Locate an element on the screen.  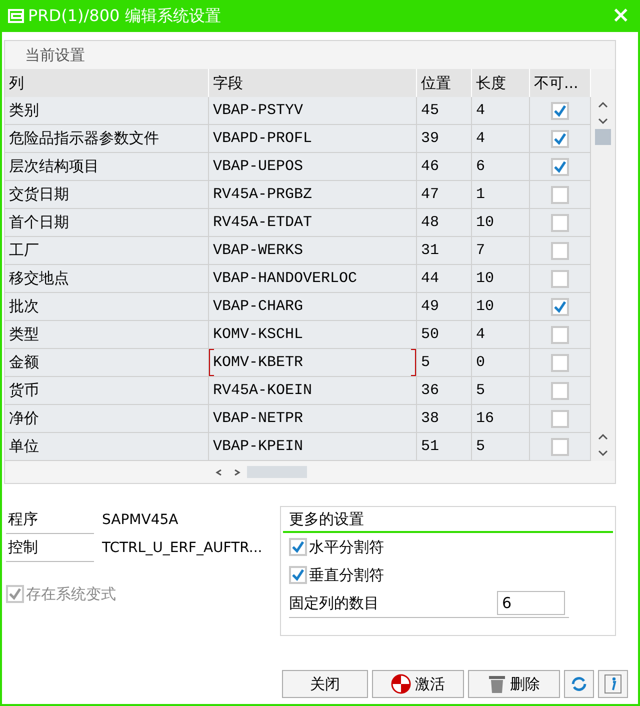
info-icon is located at coordinates (613, 684).